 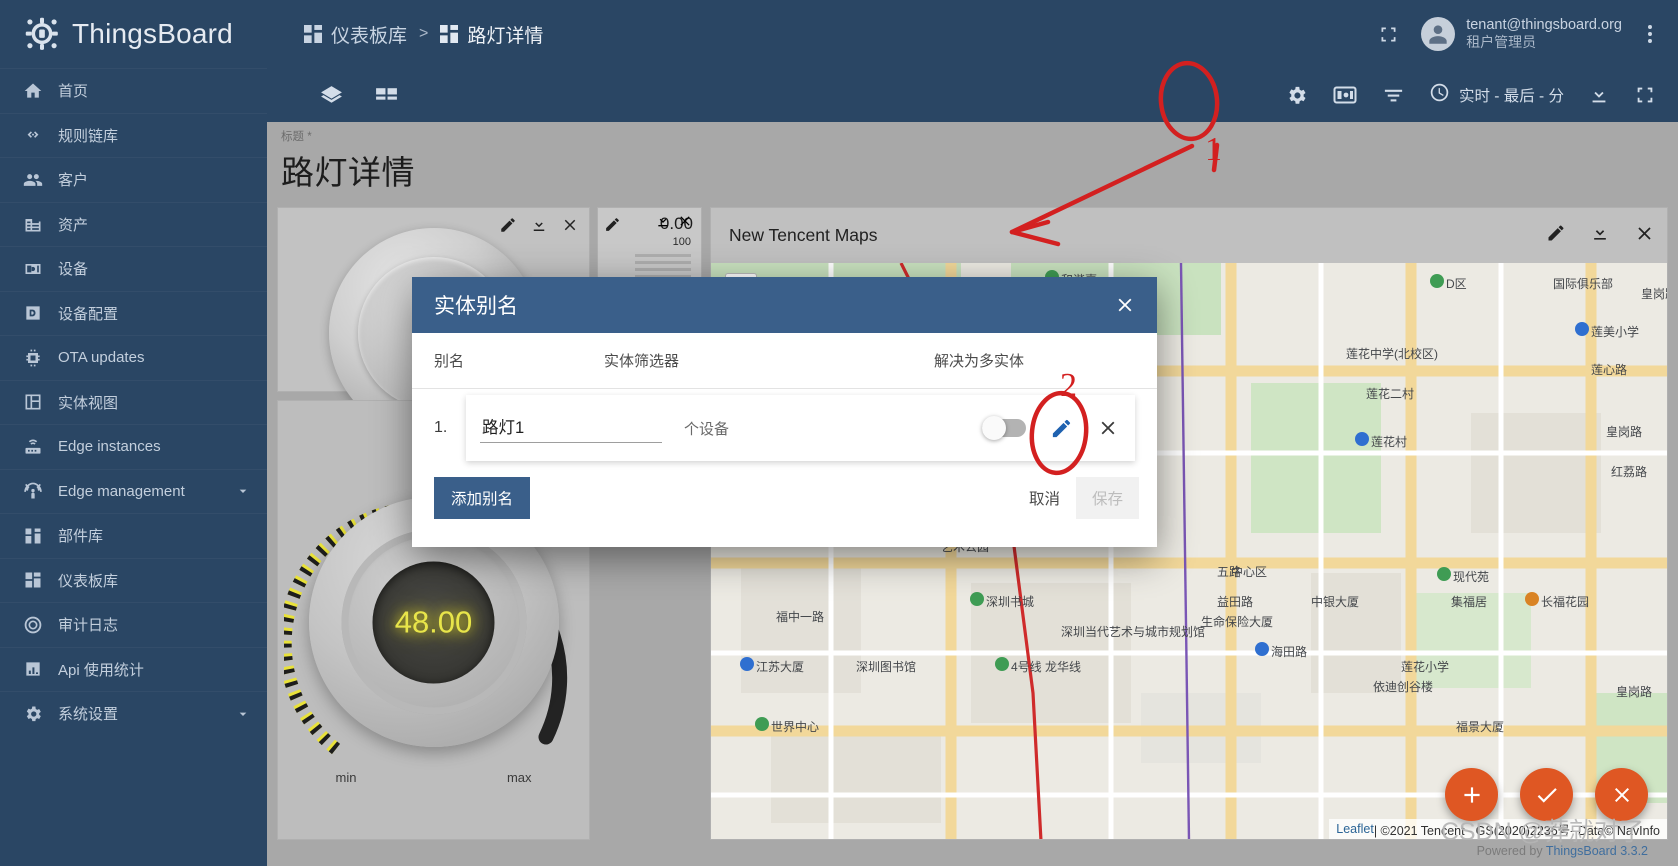 What do you see at coordinates (33, 135) in the screenshot?
I see `rule-chain-icon` at bounding box center [33, 135].